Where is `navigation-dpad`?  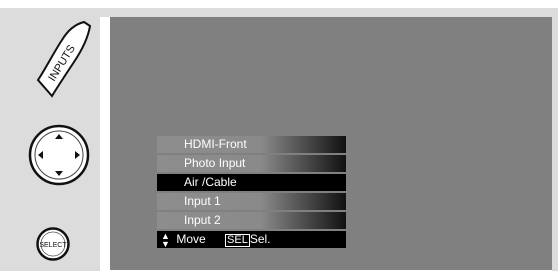
navigation-dpad is located at coordinates (59, 155).